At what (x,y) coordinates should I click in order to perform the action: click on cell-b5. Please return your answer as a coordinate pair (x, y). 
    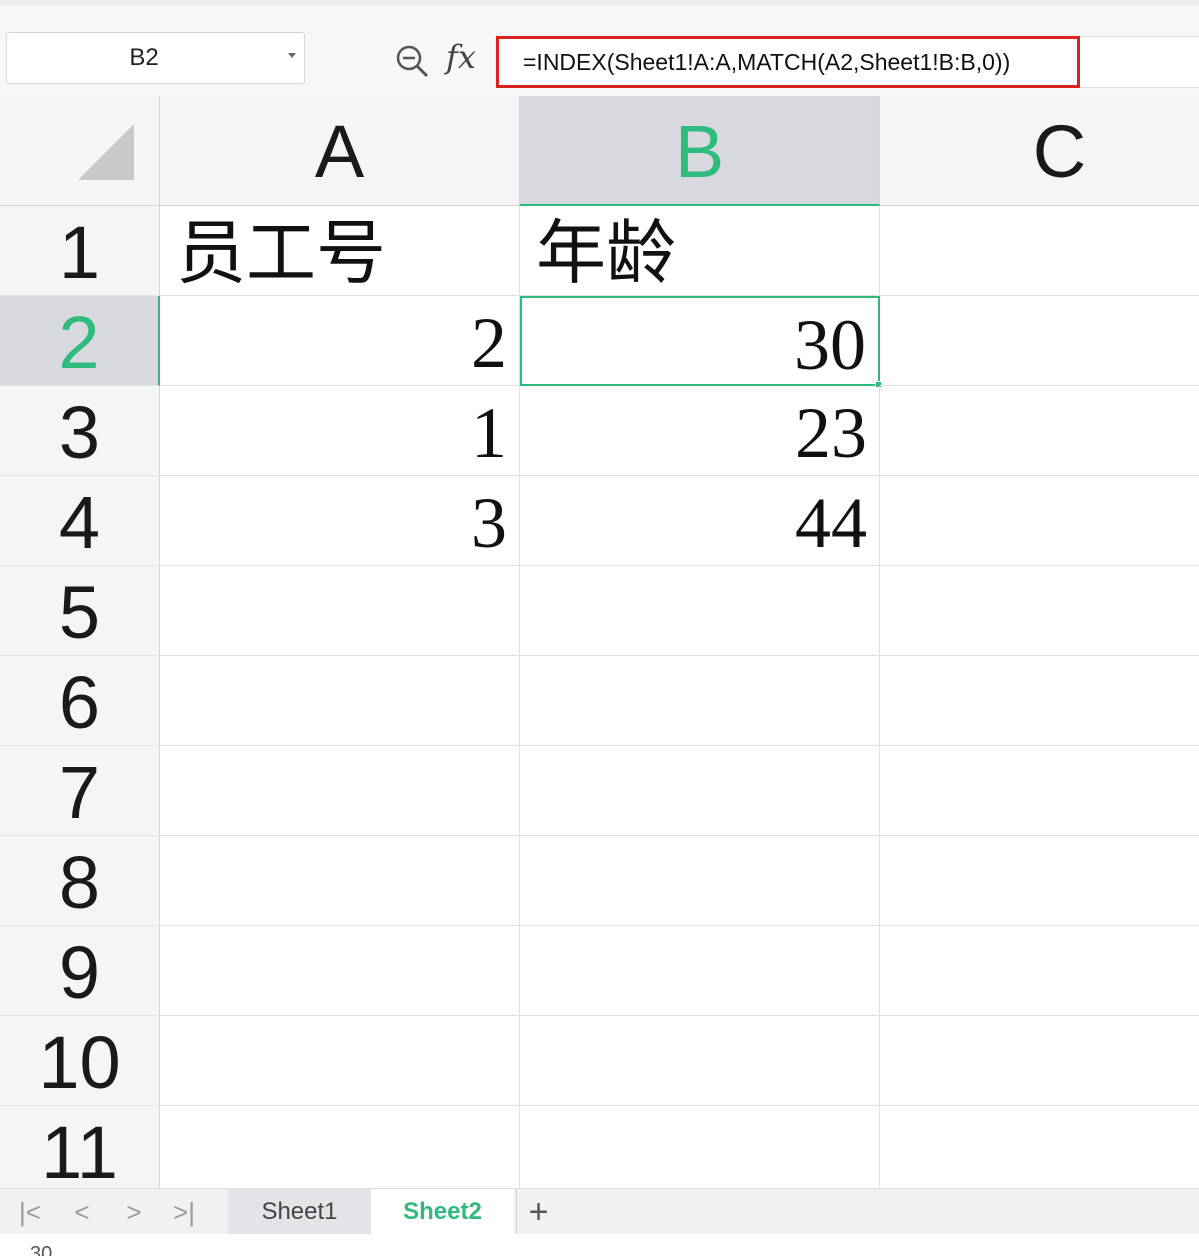
    Looking at the image, I should click on (700, 611).